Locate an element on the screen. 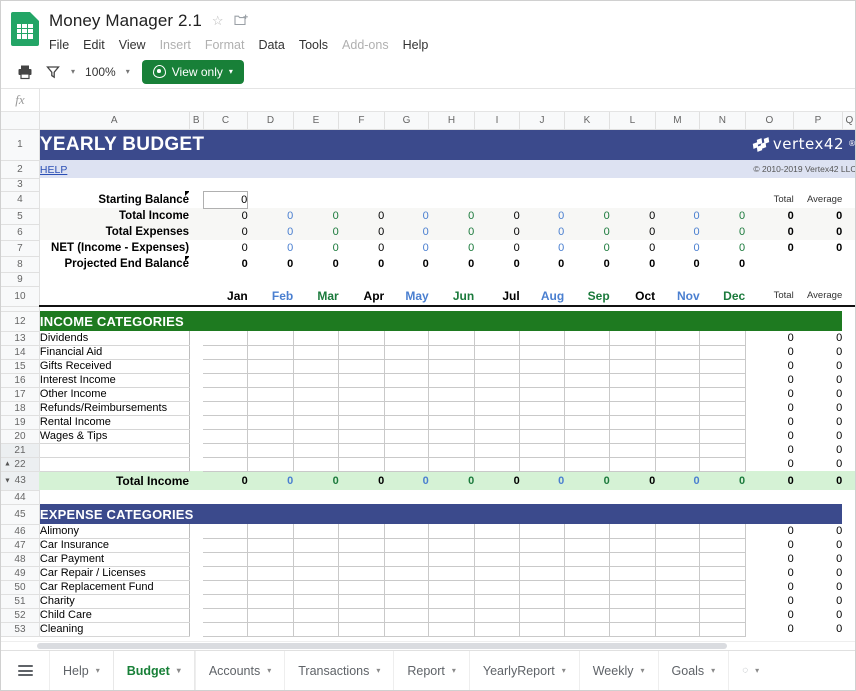 The height and width of the screenshot is (691, 856). column-header-D: D is located at coordinates (270, 121).